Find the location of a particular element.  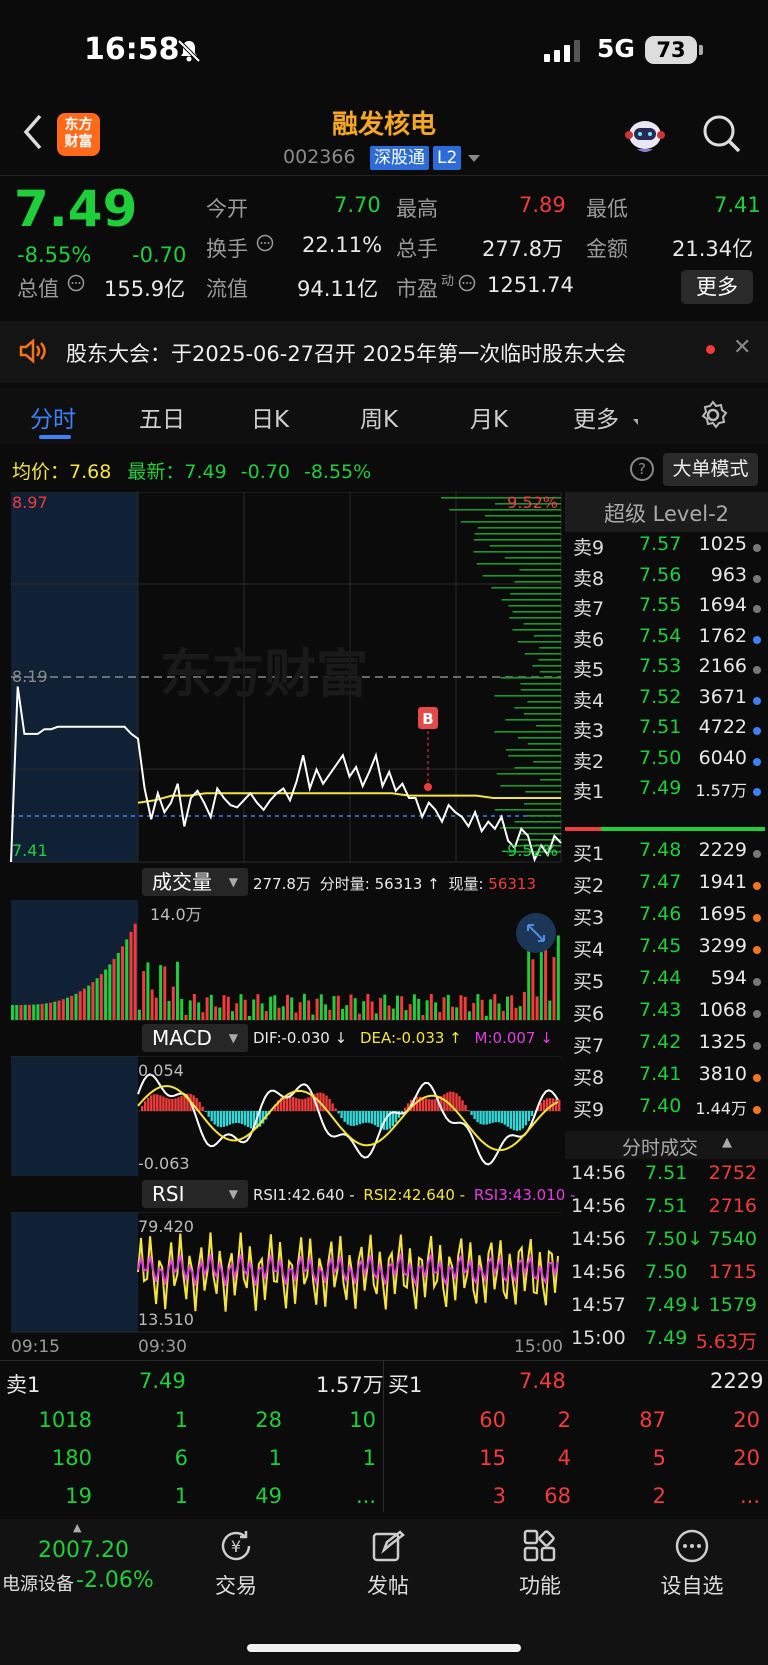

nav-post: 发帖 is located at coordinates (388, 1585).